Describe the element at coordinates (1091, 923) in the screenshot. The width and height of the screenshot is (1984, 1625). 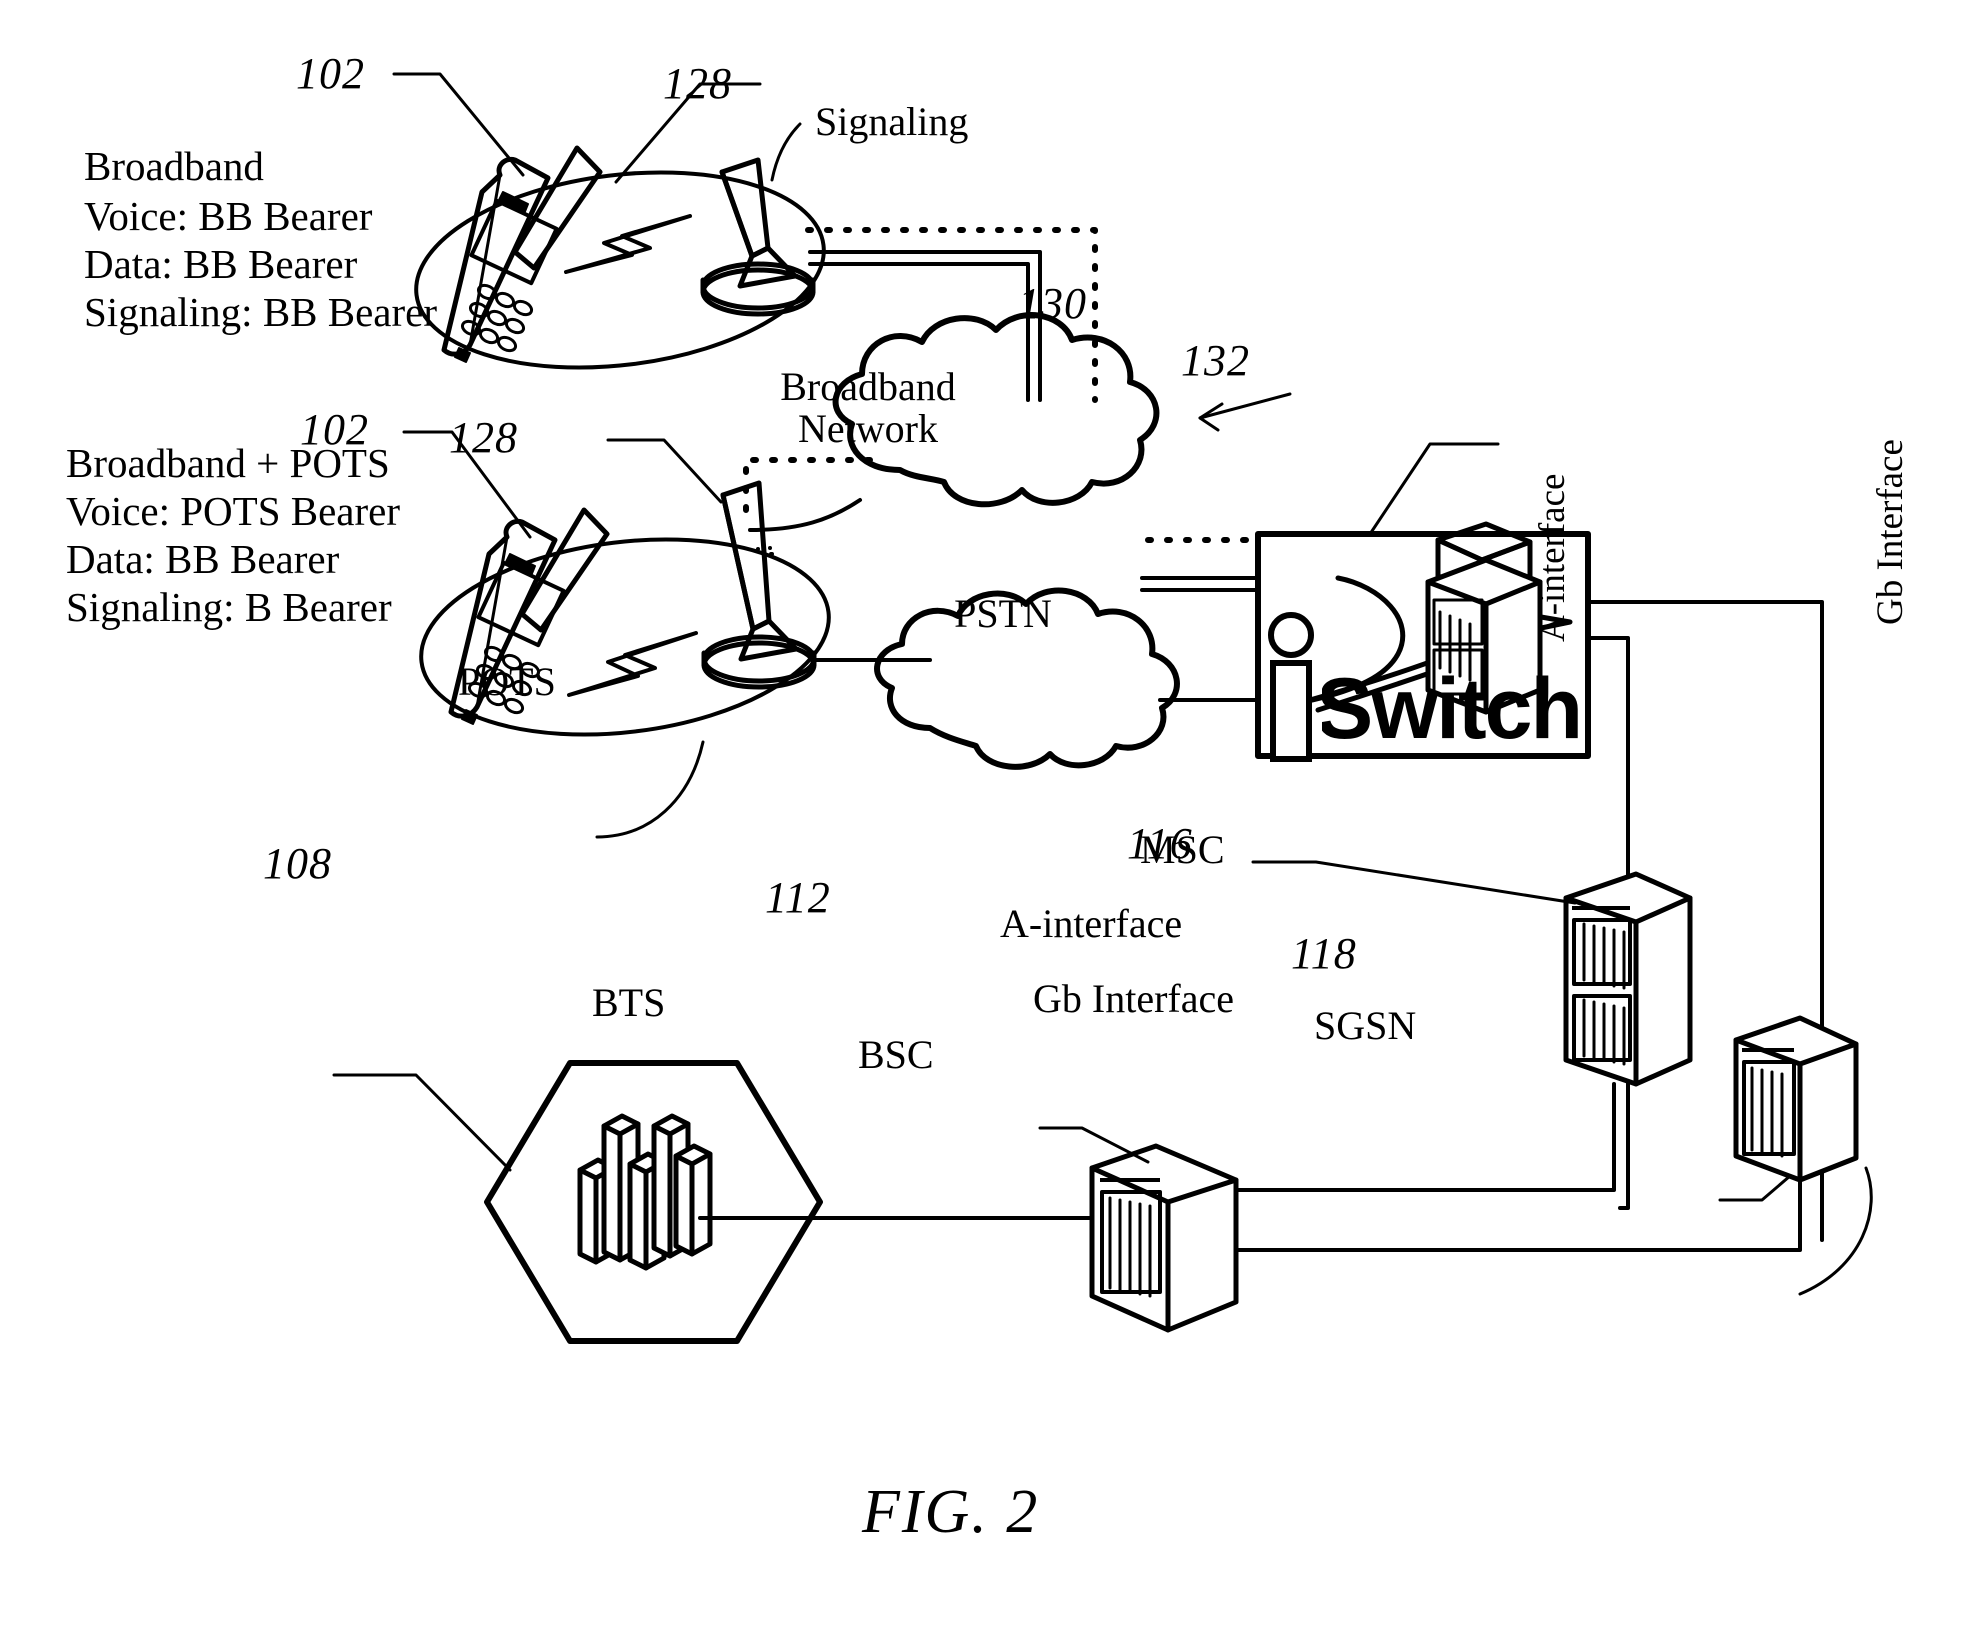
I see `label-a-interface-horizontal: A-interface` at that location.